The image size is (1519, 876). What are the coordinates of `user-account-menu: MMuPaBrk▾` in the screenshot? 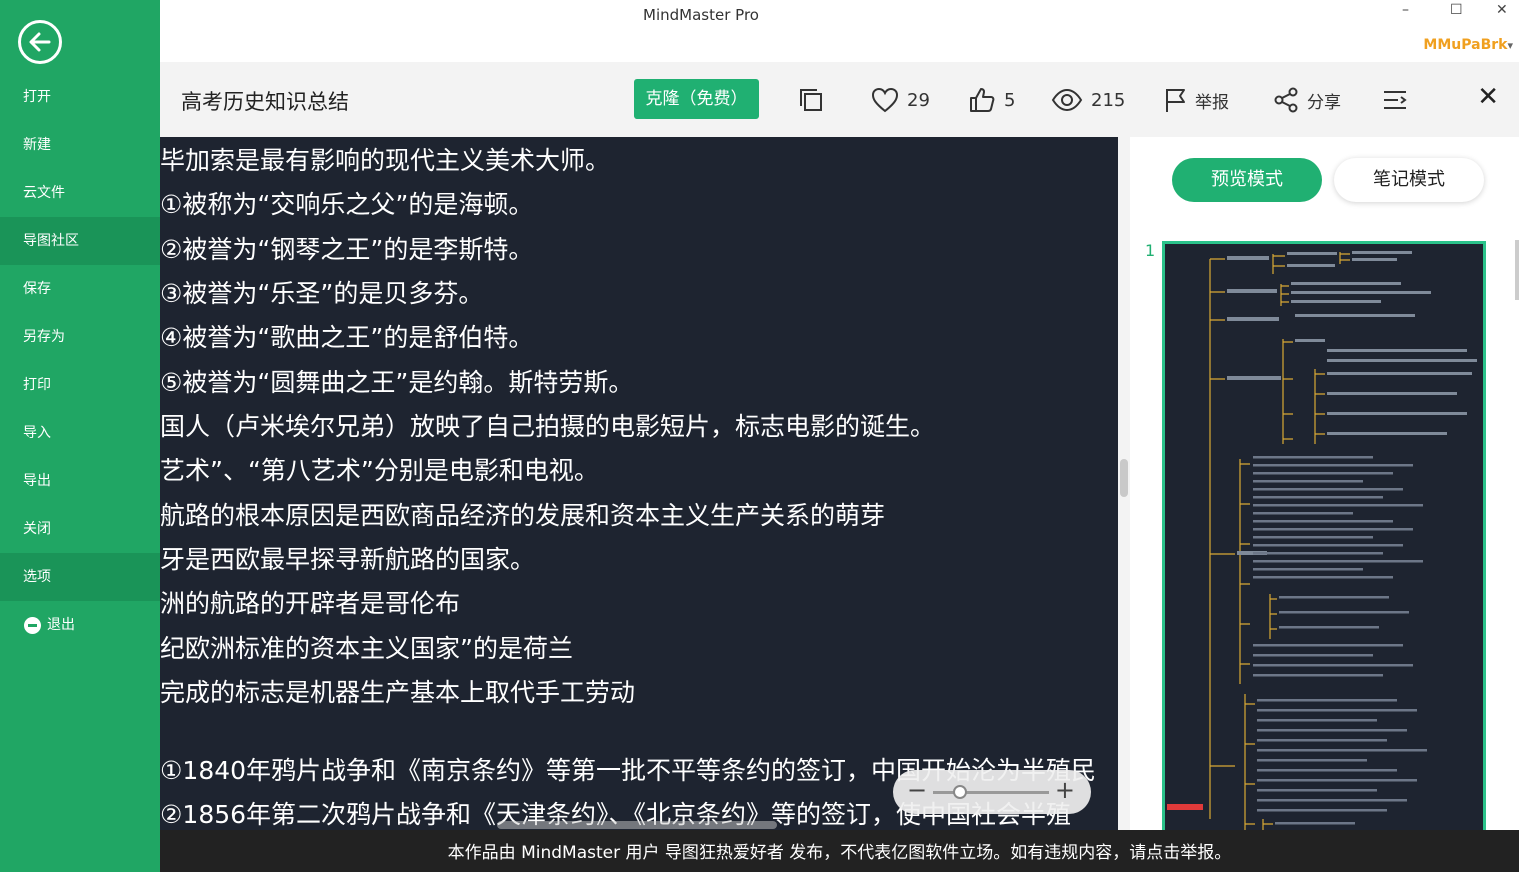 It's located at (1468, 45).